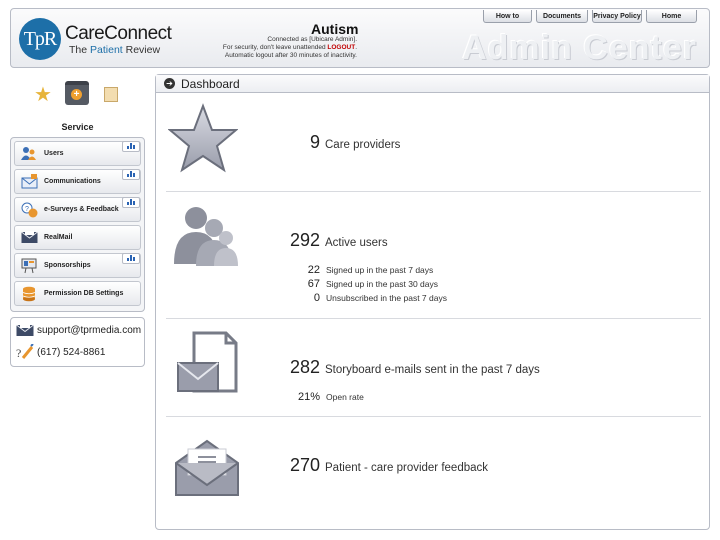  I want to click on connected-as-text: Connected as [Ubicare Admin]., so click(312, 39).